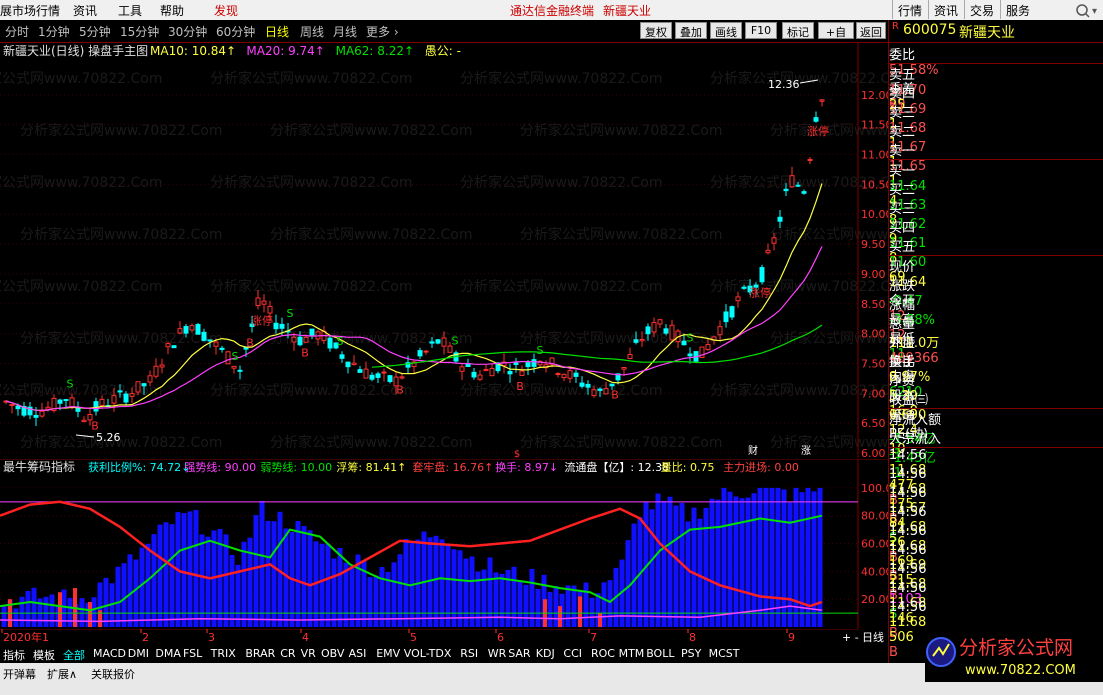  What do you see at coordinates (871, 30) in the screenshot?
I see `chart-tool-button: 返回` at bounding box center [871, 30].